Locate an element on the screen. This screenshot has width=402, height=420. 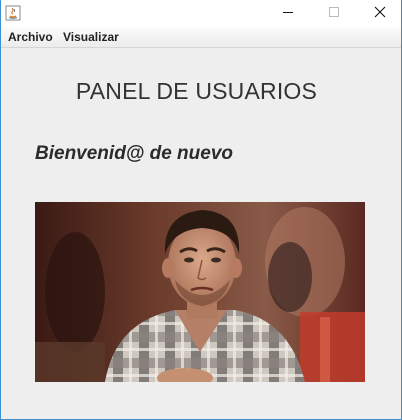
maximize-button is located at coordinates (334, 13).